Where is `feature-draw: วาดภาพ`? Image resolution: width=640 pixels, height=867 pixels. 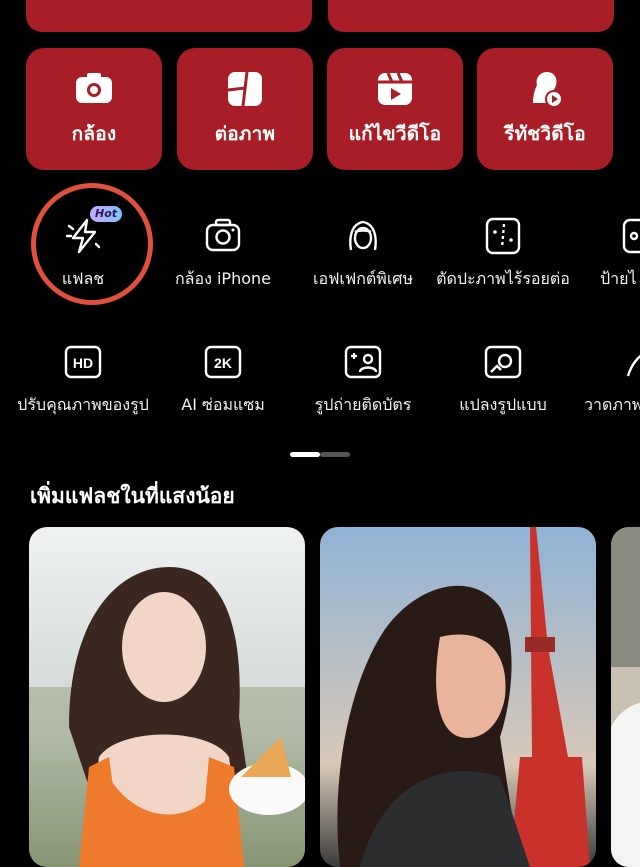
feature-draw: วาดภาพ is located at coordinates (604, 378).